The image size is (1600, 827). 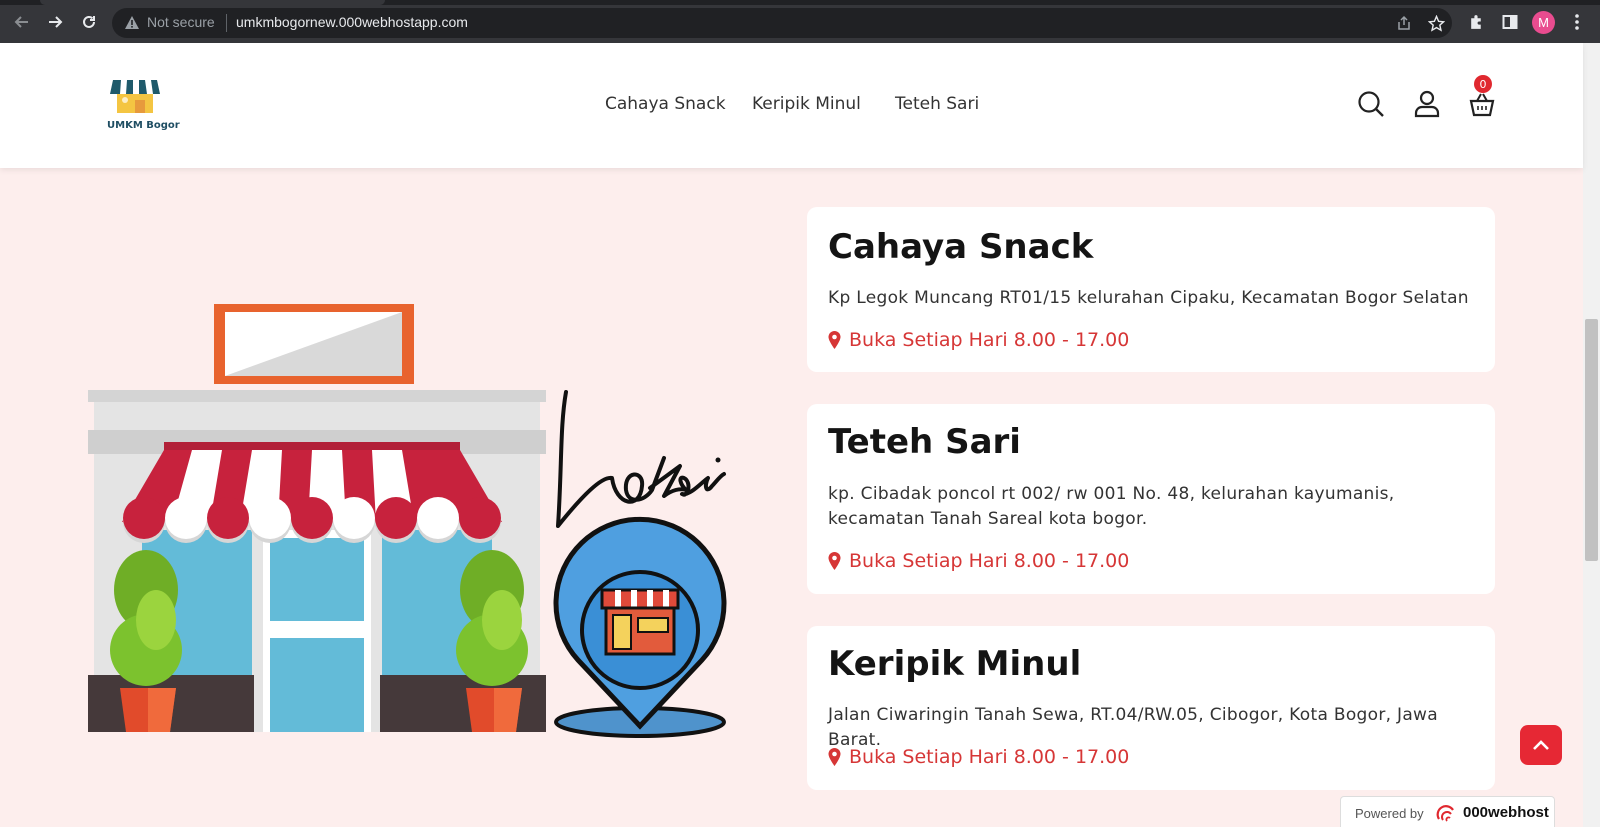 I want to click on menu-icon, so click(x=1577, y=22).